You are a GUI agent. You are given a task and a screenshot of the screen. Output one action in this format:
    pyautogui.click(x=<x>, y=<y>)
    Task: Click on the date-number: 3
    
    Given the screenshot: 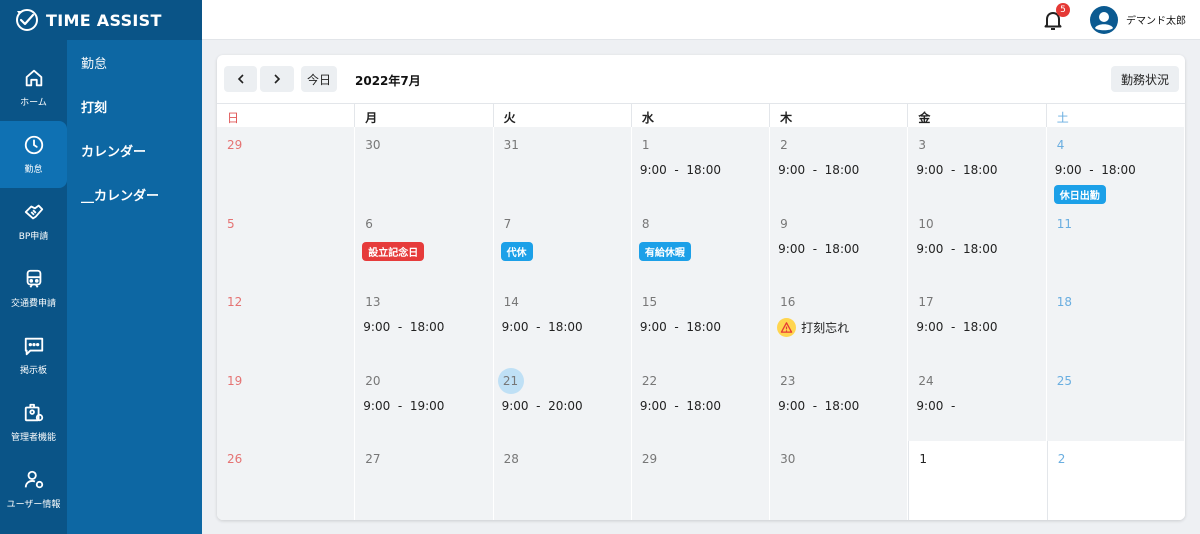 What is the action you would take?
    pyautogui.click(x=922, y=145)
    